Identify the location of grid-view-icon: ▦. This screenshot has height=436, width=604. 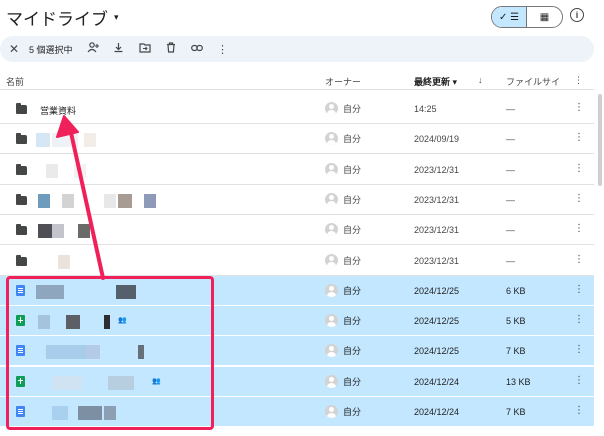
(544, 17).